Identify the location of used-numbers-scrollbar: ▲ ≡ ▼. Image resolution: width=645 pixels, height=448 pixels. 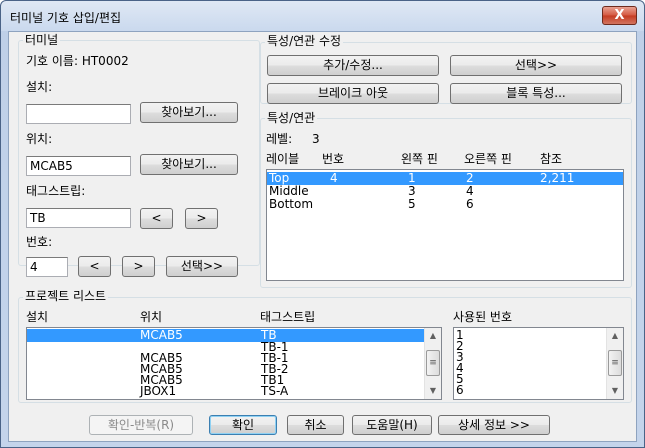
(614, 363).